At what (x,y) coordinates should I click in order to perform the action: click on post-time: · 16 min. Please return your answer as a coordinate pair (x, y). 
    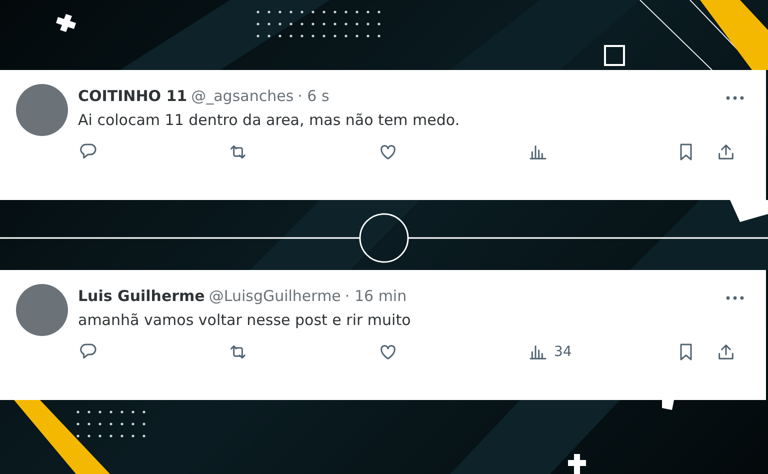
    Looking at the image, I should click on (375, 296).